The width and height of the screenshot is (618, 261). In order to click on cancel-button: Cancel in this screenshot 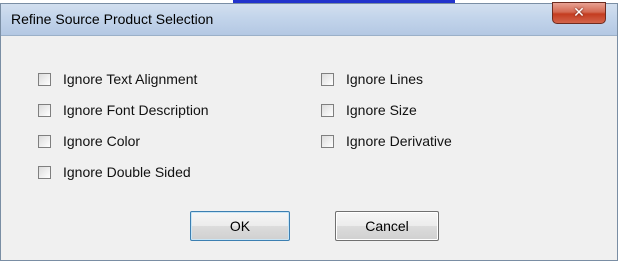, I will do `click(387, 226)`.